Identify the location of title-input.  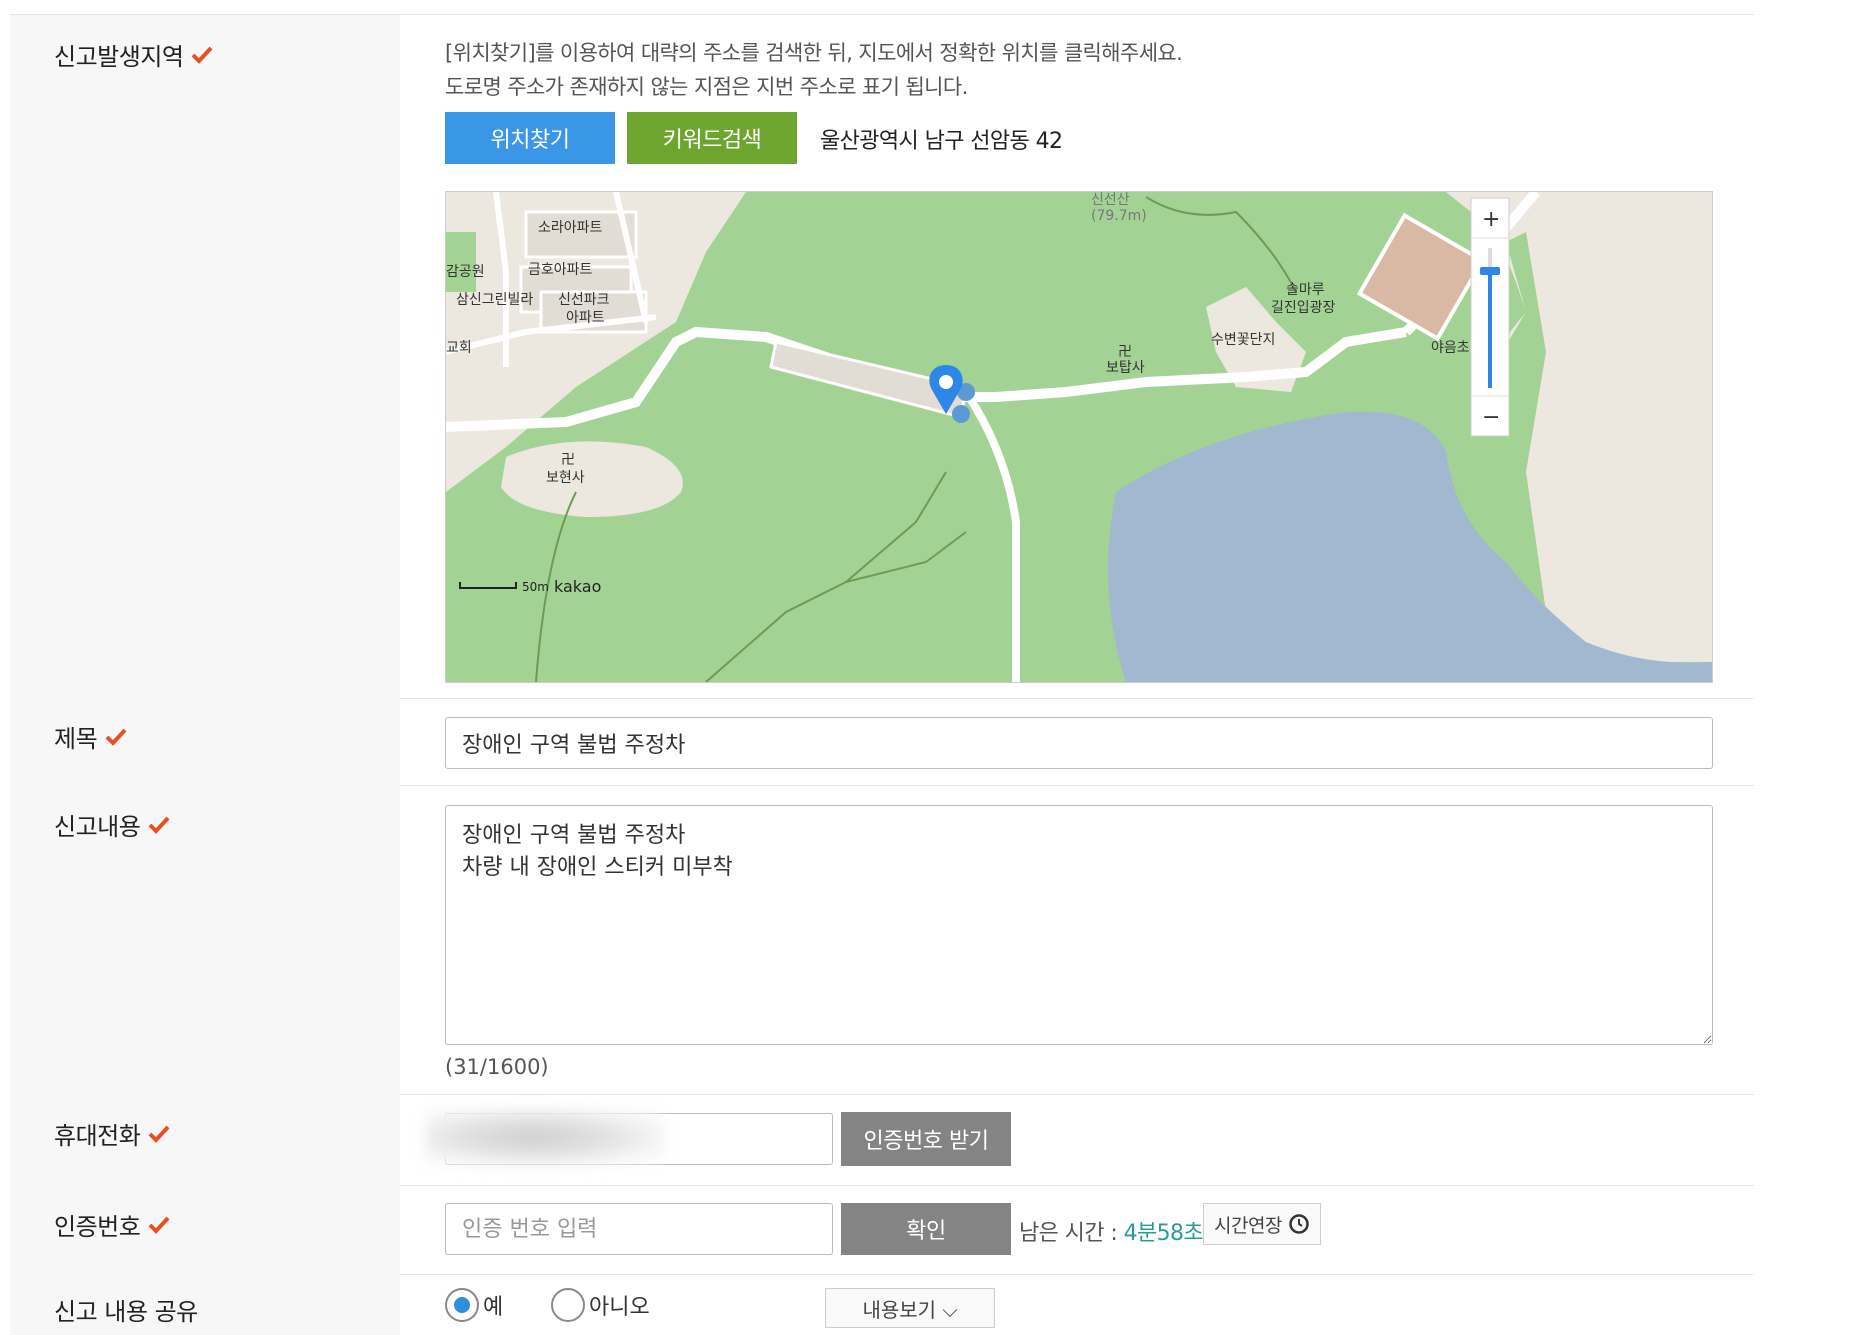
(1079, 743).